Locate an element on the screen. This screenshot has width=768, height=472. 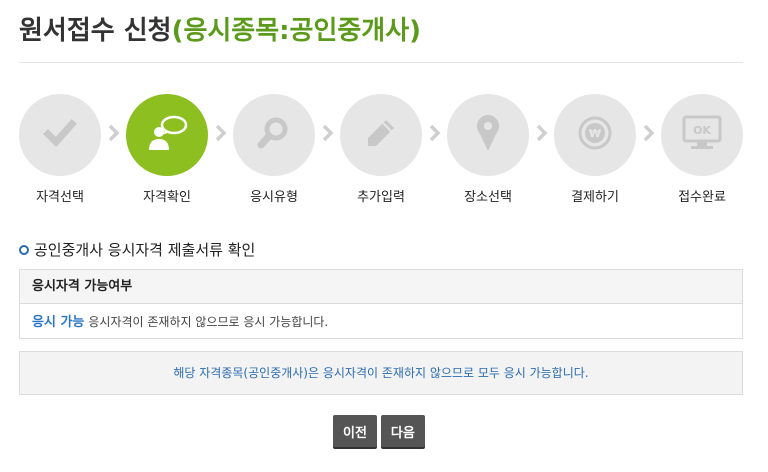
step-circle: OK is located at coordinates (702, 135).